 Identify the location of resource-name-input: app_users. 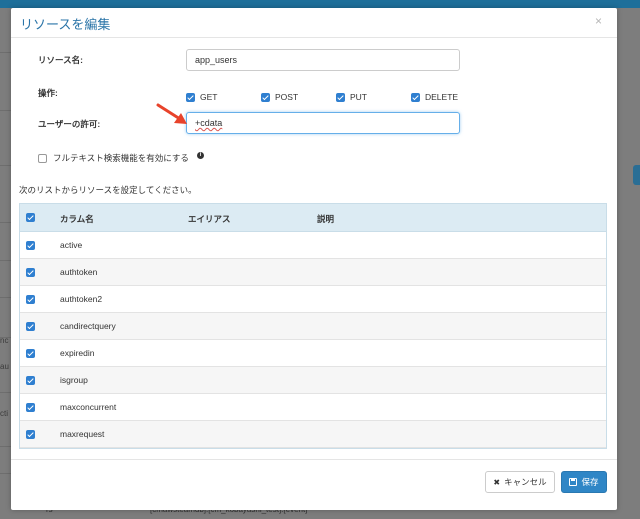
(323, 60).